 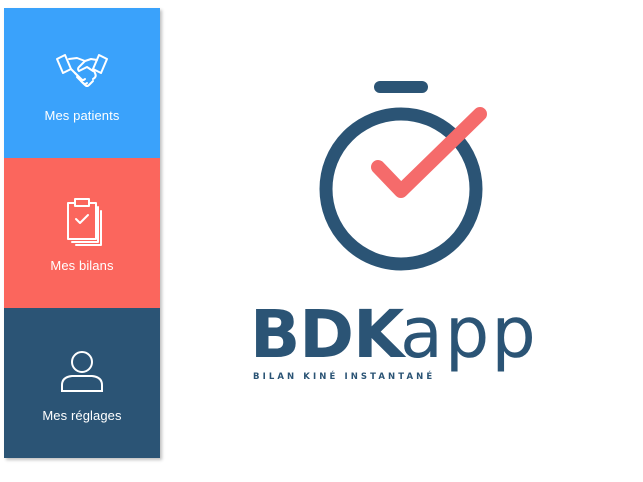 I want to click on sidebar-item-patients: Mes patients, so click(x=82, y=83).